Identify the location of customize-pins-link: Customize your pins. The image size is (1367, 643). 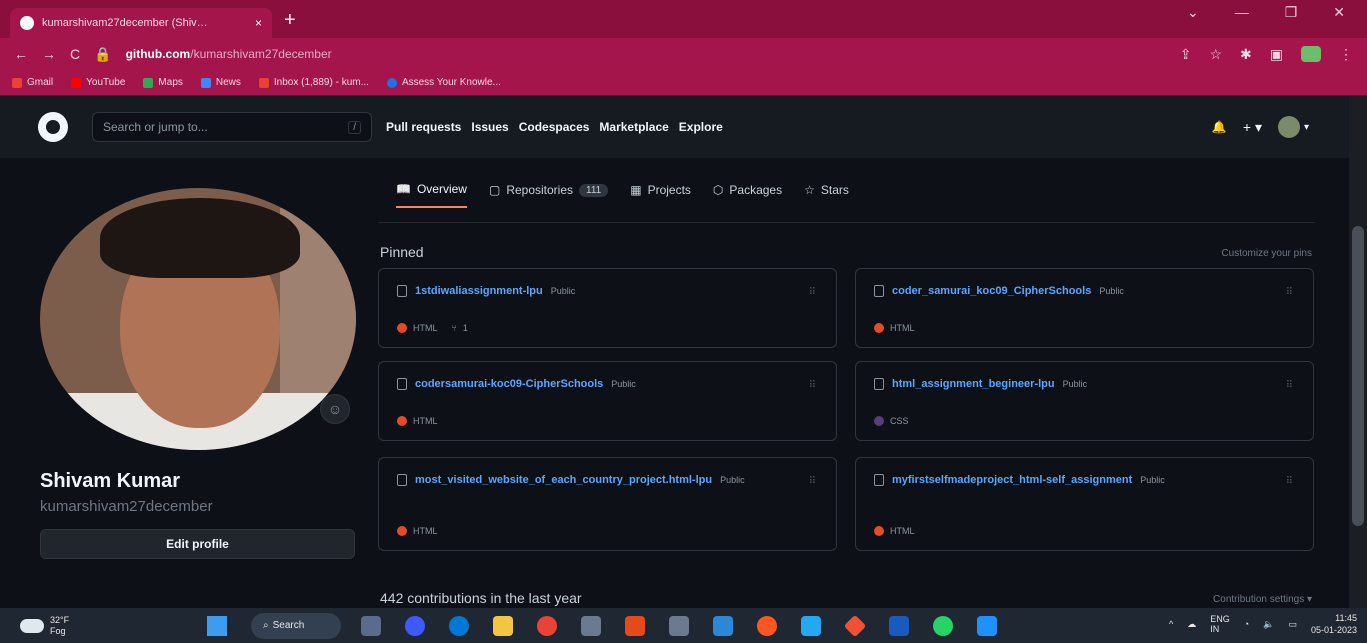
(1266, 253).